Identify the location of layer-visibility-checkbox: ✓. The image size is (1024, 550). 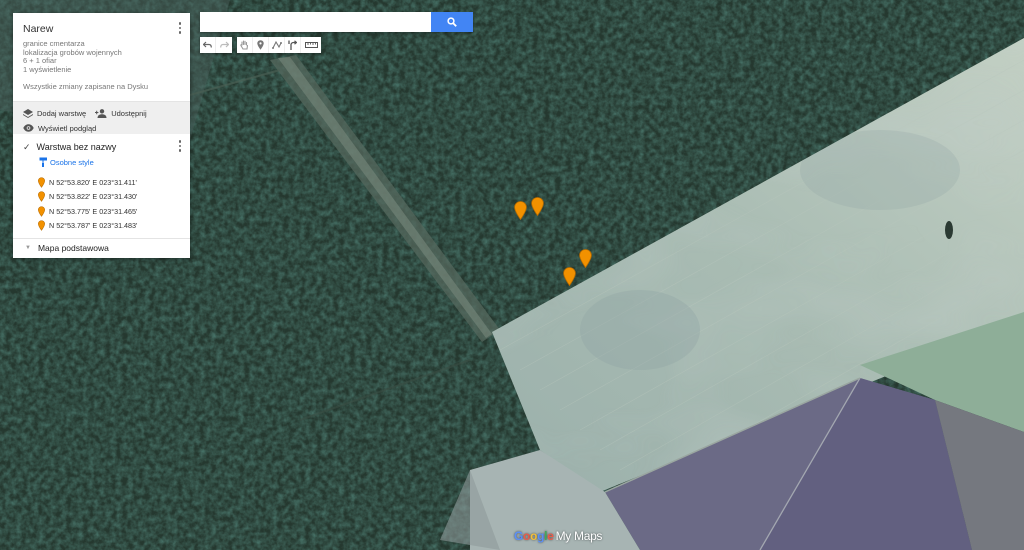
(27, 147).